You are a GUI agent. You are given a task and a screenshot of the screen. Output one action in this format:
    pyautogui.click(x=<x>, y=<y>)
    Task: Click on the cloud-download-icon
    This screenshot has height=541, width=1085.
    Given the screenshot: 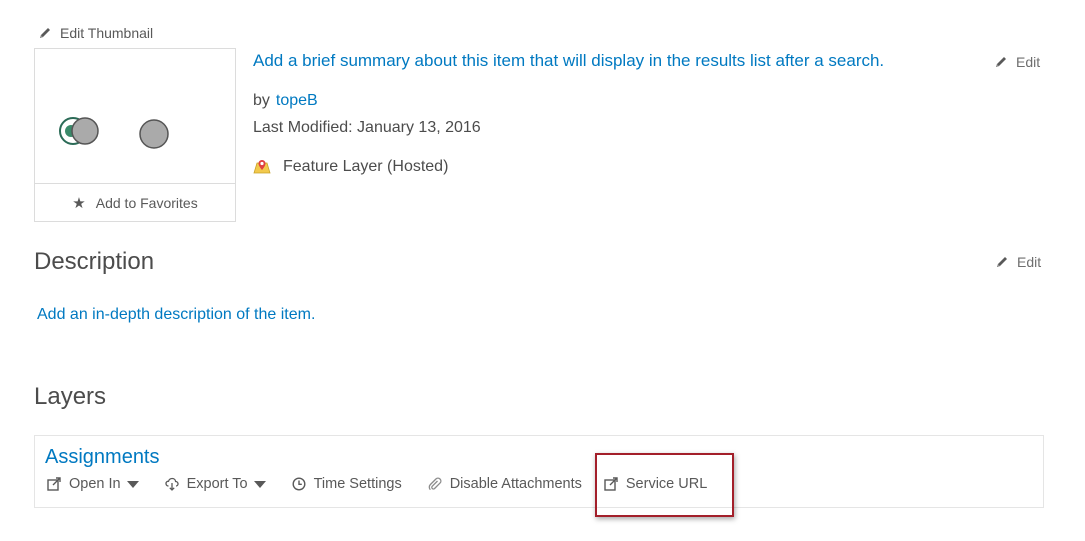 What is the action you would take?
    pyautogui.click(x=171, y=484)
    